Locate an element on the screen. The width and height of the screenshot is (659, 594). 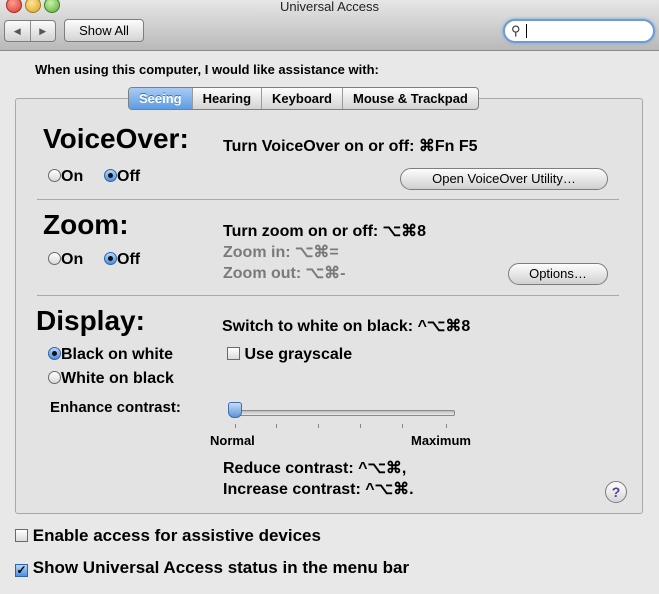
black-on-white-radio: Black on white is located at coordinates (110, 355).